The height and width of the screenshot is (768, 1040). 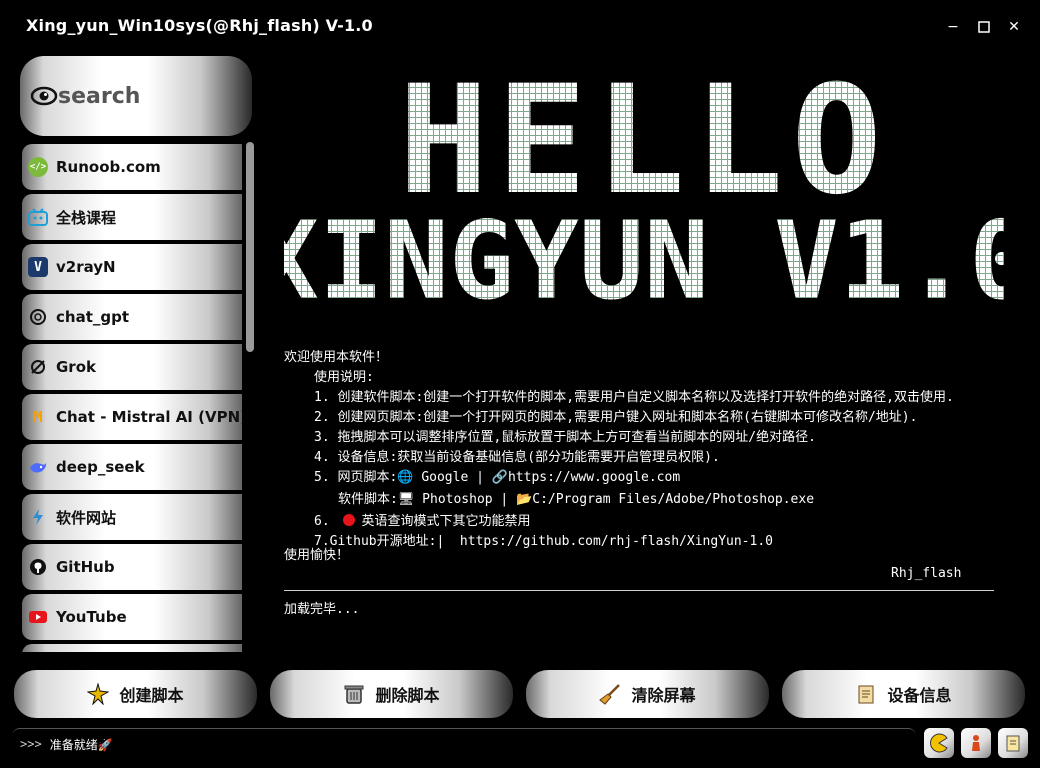 What do you see at coordinates (38, 317) in the screenshot?
I see `openai-icon` at bounding box center [38, 317].